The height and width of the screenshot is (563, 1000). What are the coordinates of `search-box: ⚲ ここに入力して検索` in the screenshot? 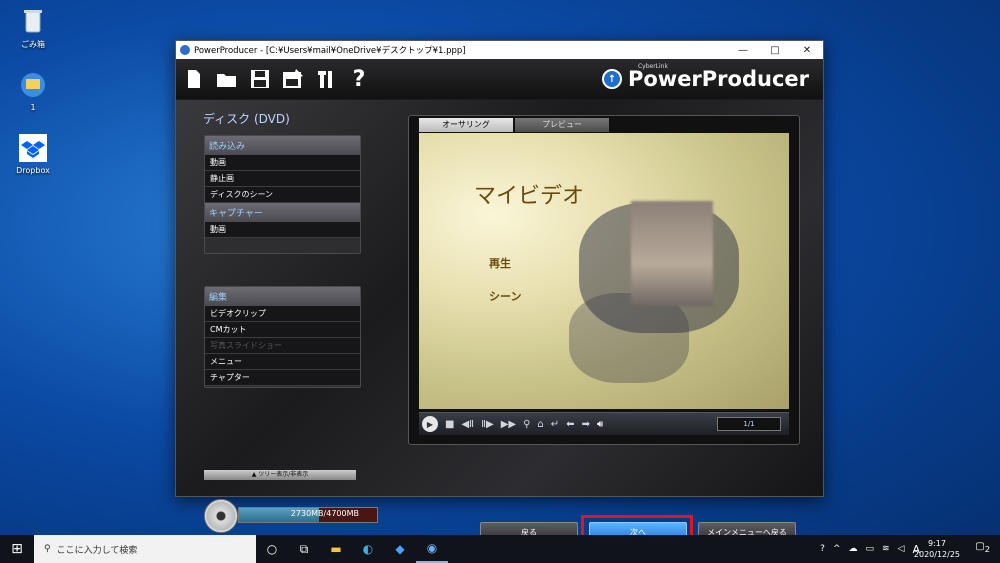 It's located at (145, 549).